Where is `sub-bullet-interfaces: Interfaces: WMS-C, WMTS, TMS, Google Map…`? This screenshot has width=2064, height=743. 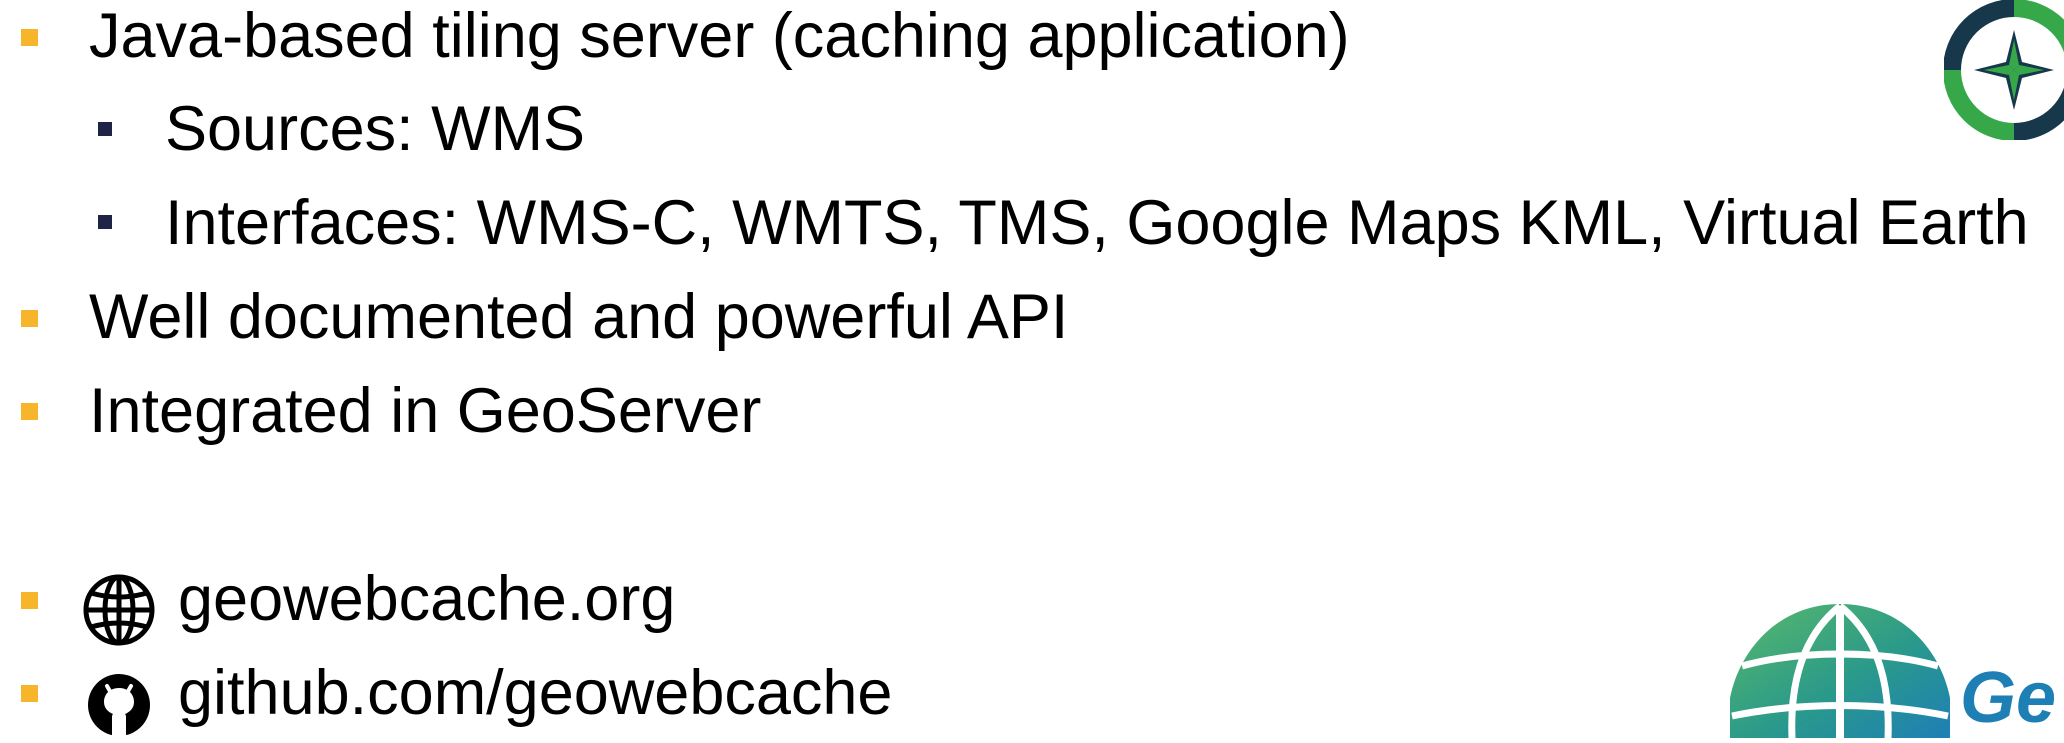 sub-bullet-interfaces: Interfaces: WMS-C, WMTS, TMS, Google Map… is located at coordinates (1097, 223).